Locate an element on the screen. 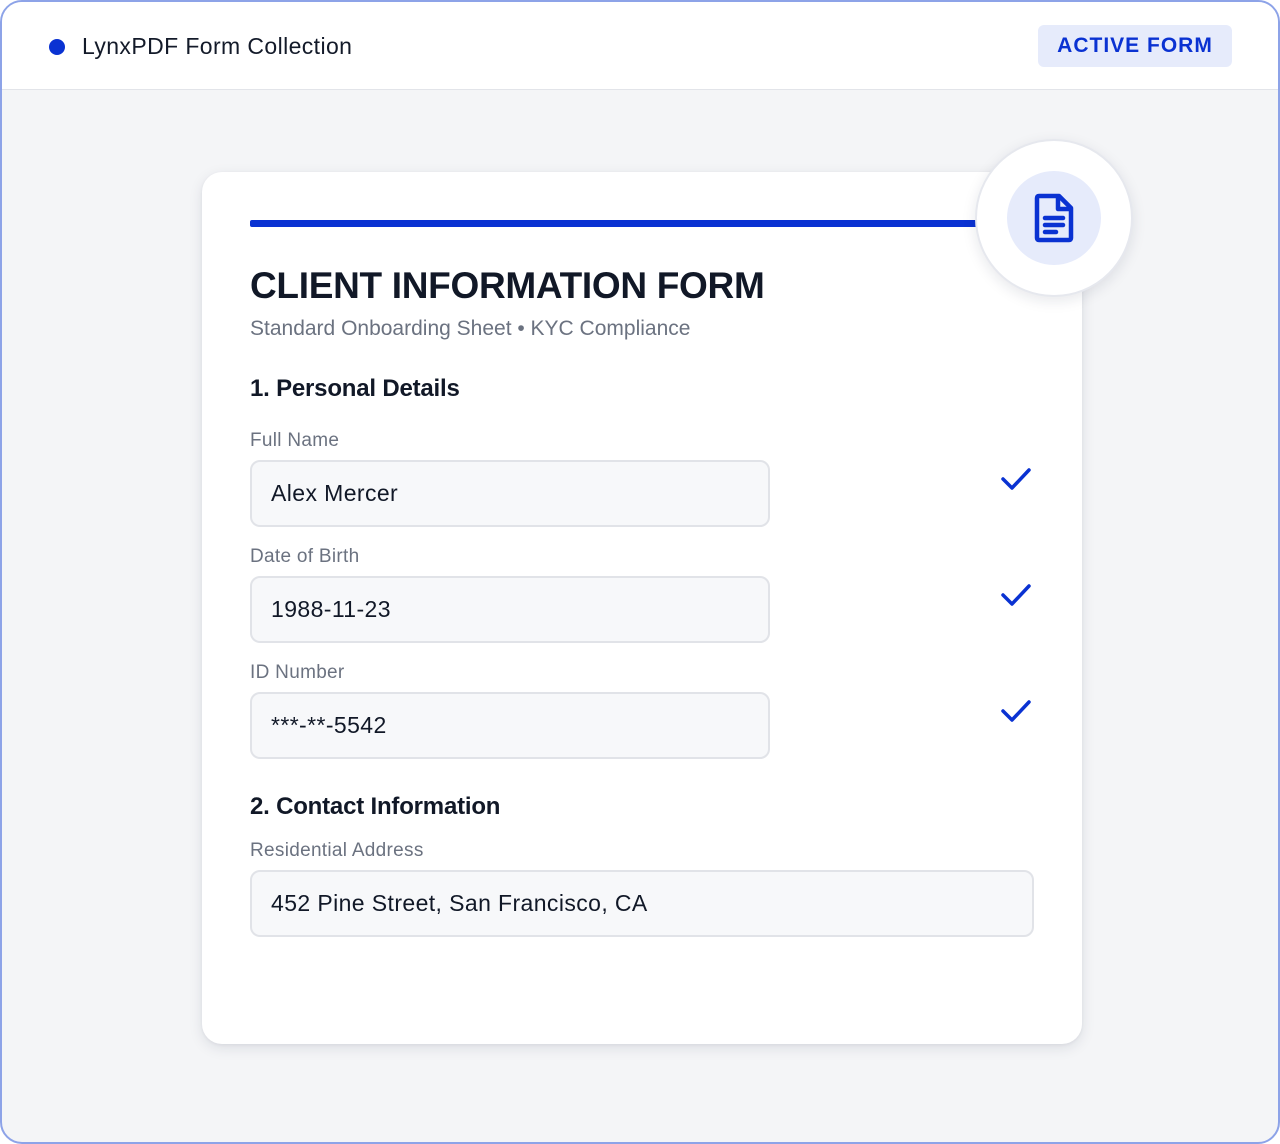 This screenshot has width=1280, height=1144. app-title: LynxPDF Form Collection is located at coordinates (217, 46).